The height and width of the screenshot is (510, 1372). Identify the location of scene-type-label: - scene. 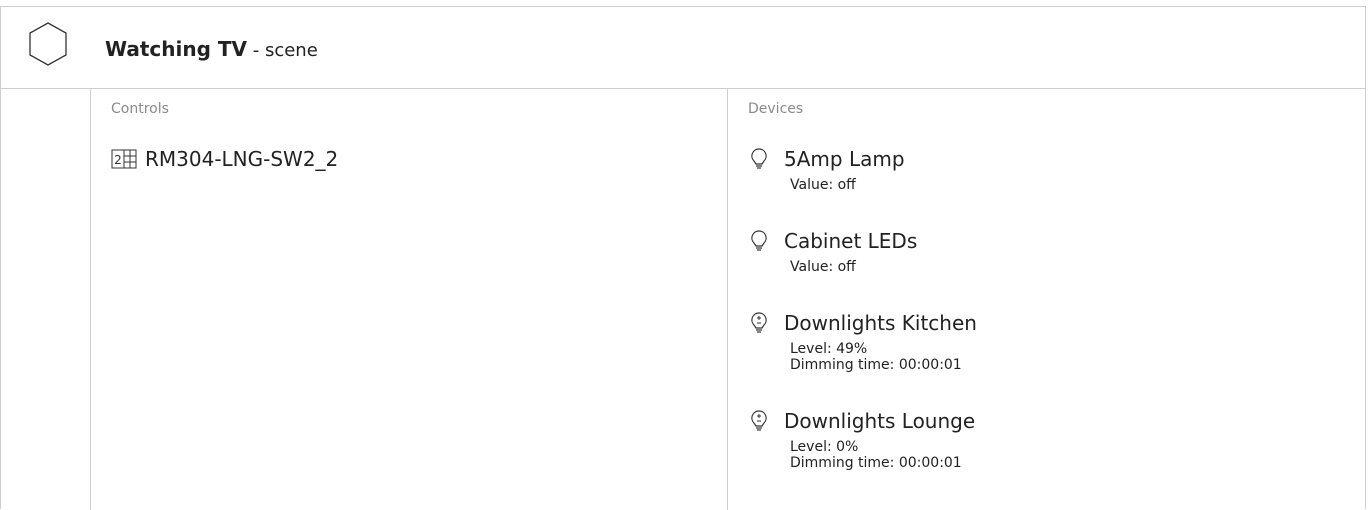
(282, 50).